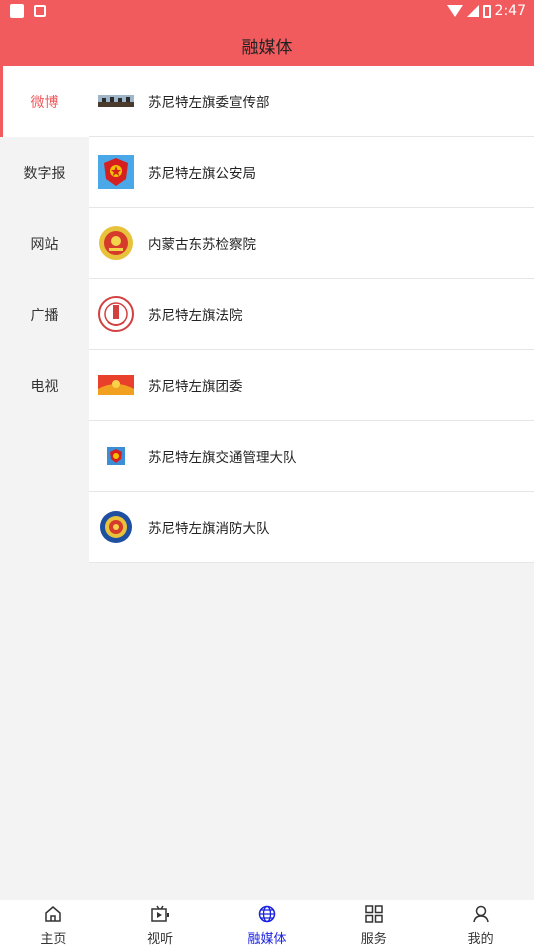  What do you see at coordinates (311, 527) in the screenshot?
I see `list-item: 苏尼特左旗消防大队` at bounding box center [311, 527].